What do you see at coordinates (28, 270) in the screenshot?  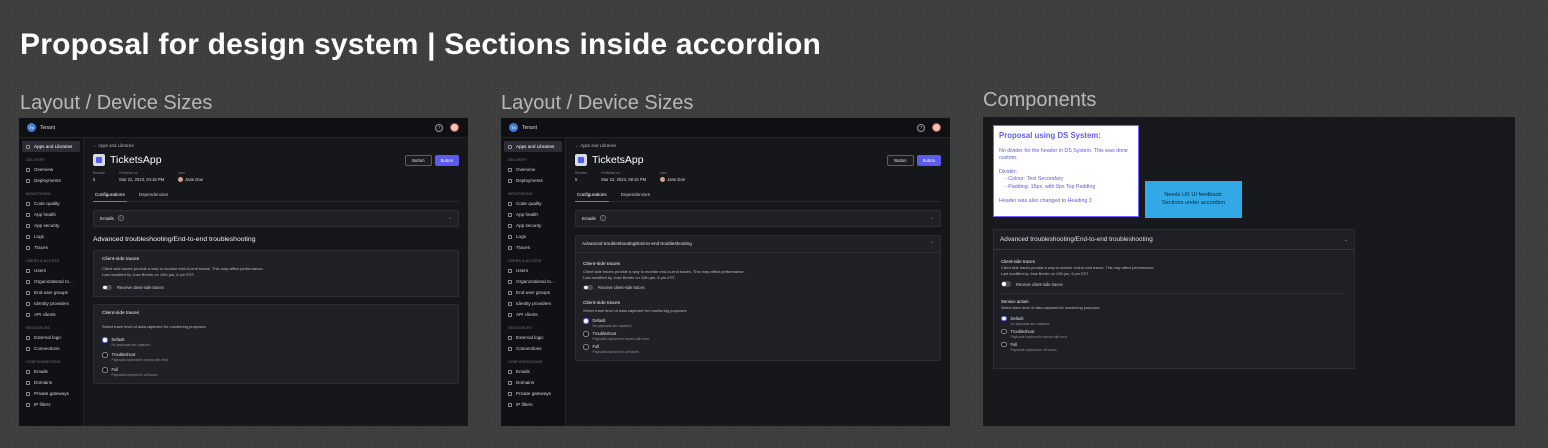 I see `users-icon` at bounding box center [28, 270].